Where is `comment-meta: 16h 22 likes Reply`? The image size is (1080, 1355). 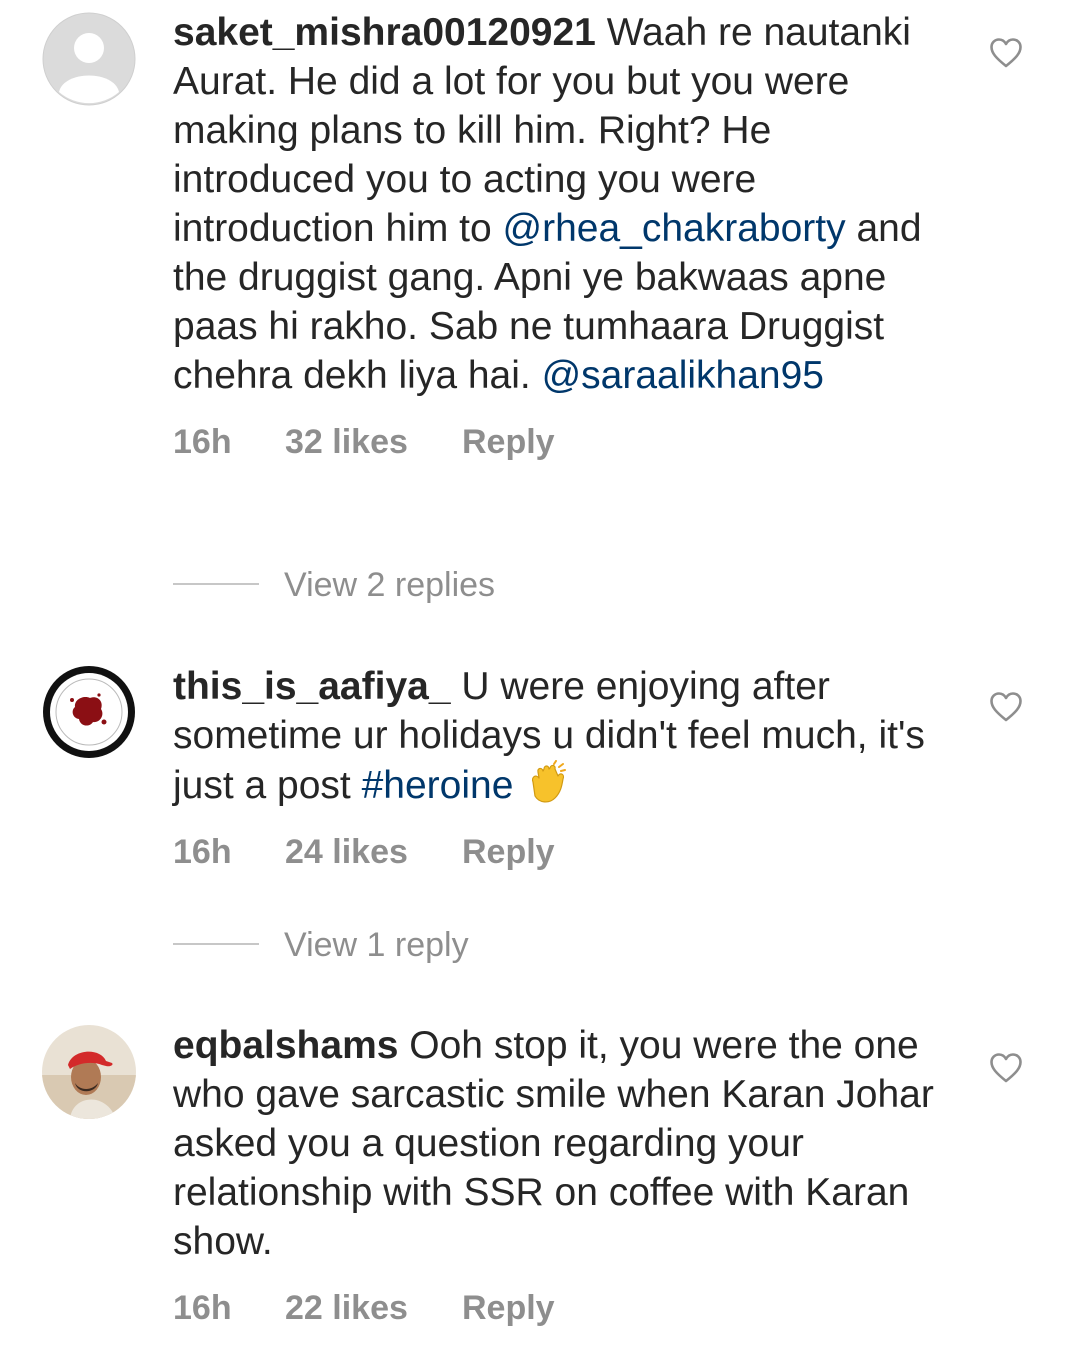
comment-meta: 16h 22 likes Reply is located at coordinates (568, 1308).